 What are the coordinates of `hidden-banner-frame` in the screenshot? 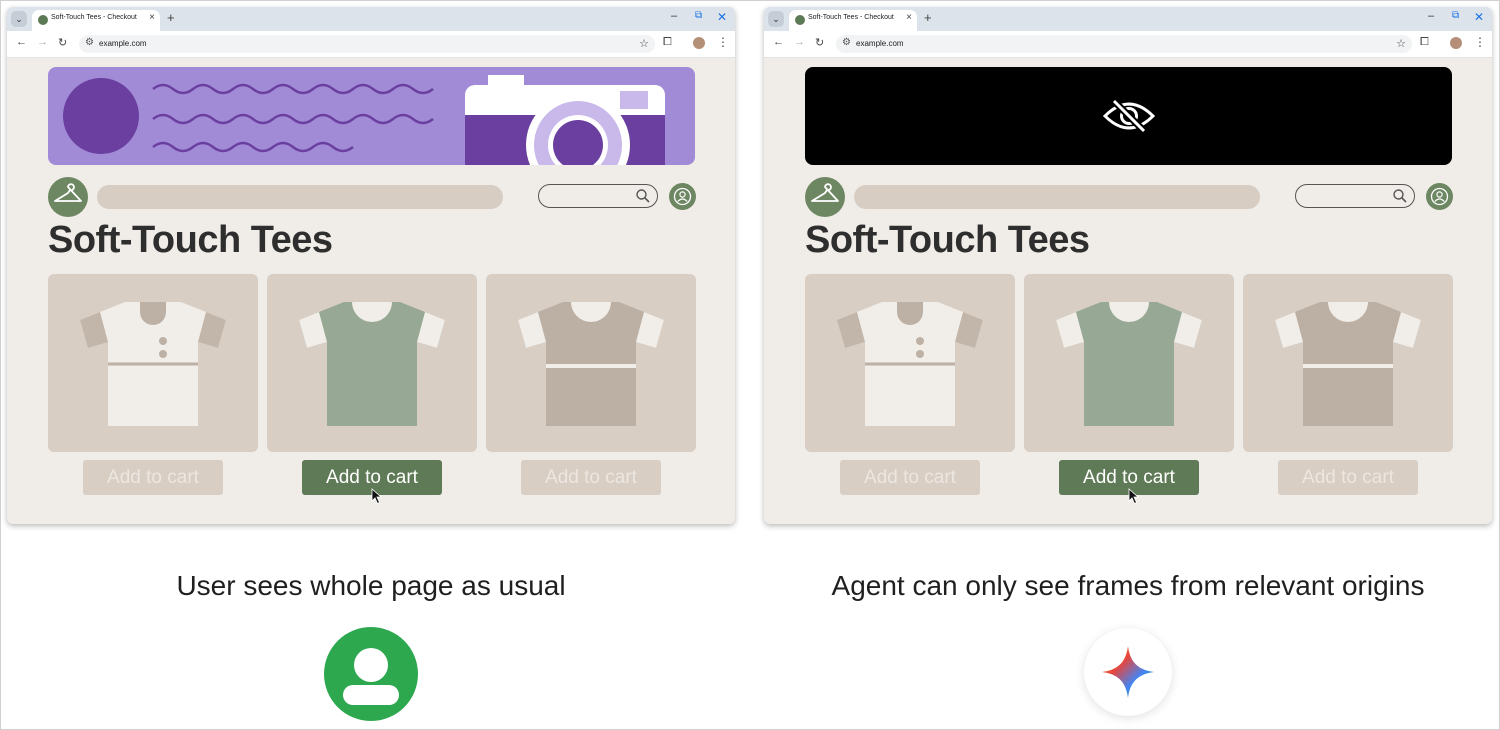 It's located at (1128, 116).